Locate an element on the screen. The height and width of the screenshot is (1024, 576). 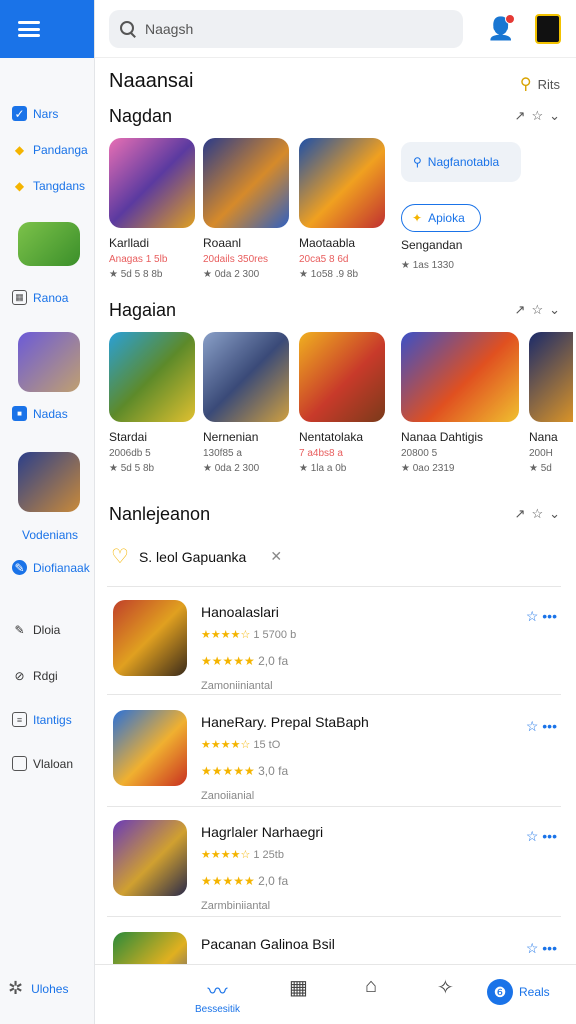
section-title: Hagaian is located at coordinates (143, 310).